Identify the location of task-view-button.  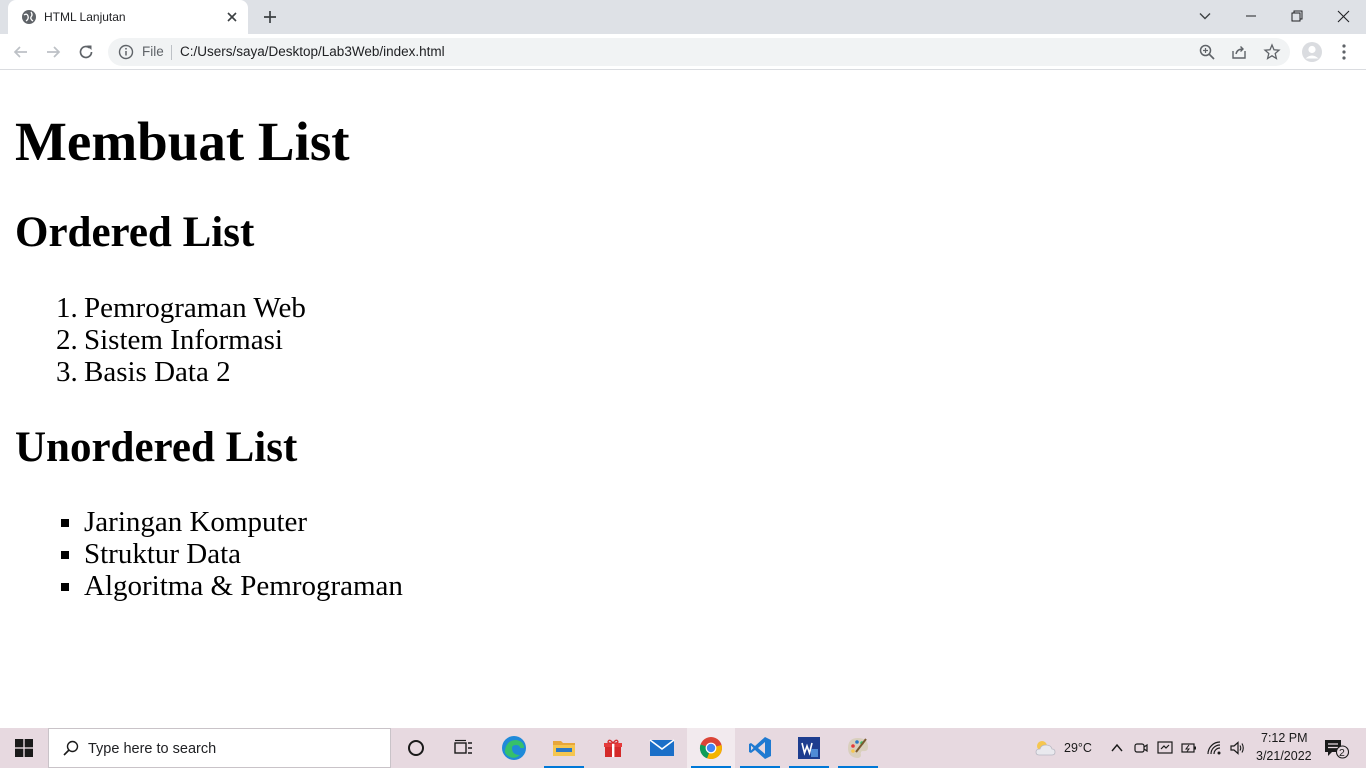
(464, 748).